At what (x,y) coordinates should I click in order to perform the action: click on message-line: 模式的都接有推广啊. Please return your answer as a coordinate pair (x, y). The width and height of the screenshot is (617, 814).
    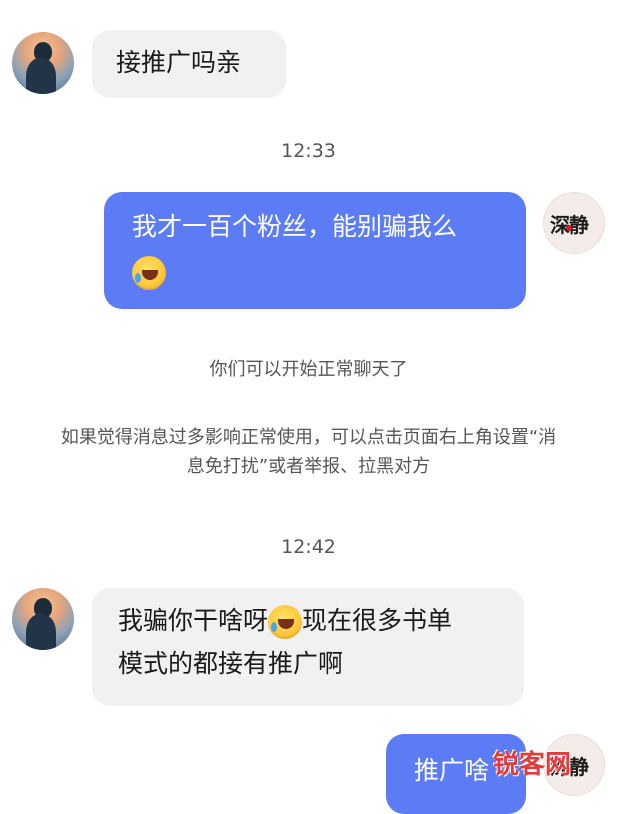
    Looking at the image, I should click on (231, 663).